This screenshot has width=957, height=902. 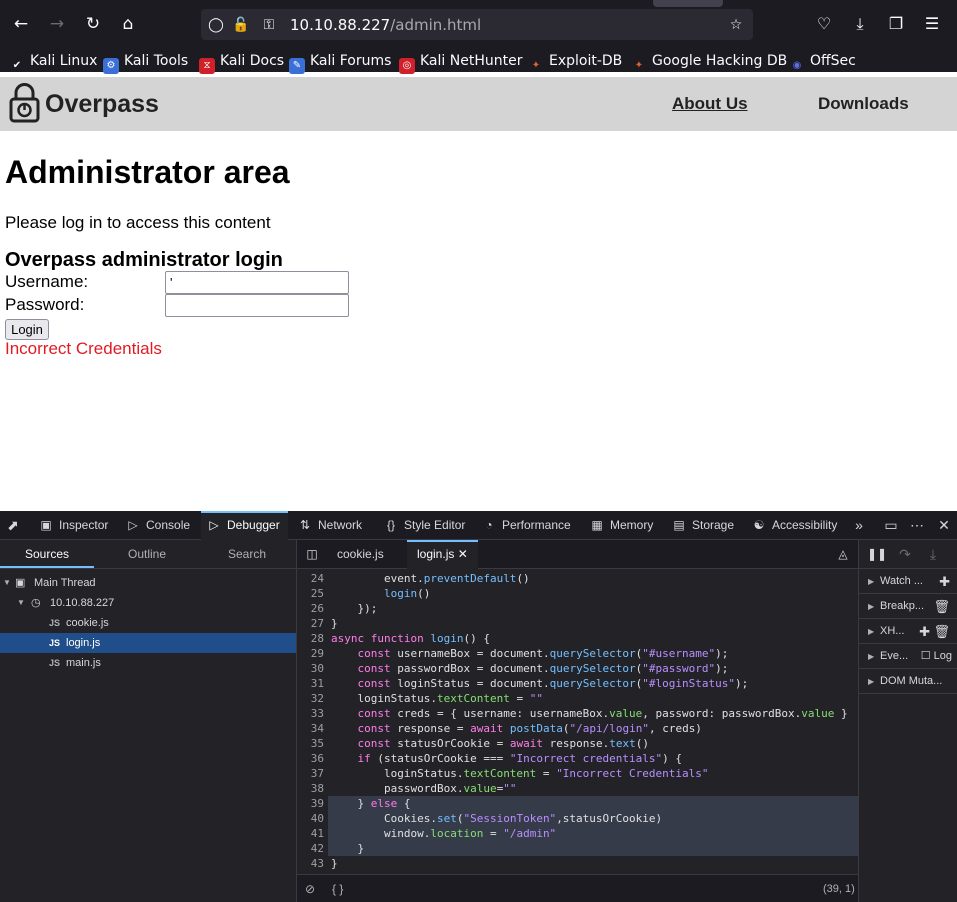 What do you see at coordinates (577, 578) in the screenshot?
I see `code-line: 24 event.preventDefault()` at bounding box center [577, 578].